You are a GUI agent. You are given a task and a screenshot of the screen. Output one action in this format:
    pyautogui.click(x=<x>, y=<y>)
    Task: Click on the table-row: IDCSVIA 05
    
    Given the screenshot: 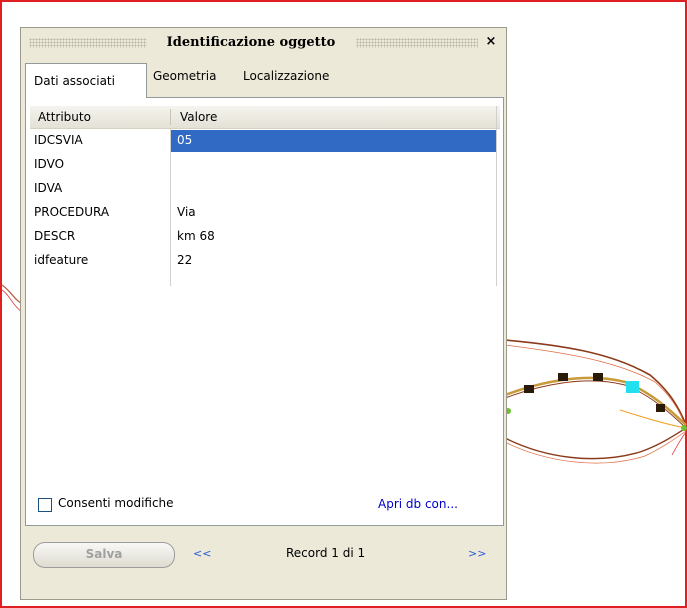 What is the action you would take?
    pyautogui.click(x=263, y=141)
    